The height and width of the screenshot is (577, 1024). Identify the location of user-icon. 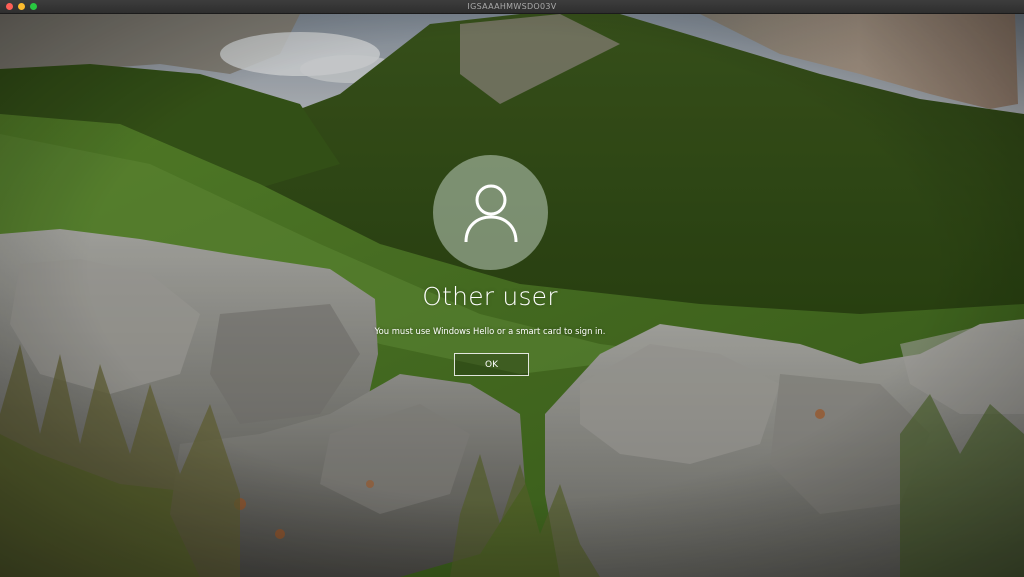
(490, 213).